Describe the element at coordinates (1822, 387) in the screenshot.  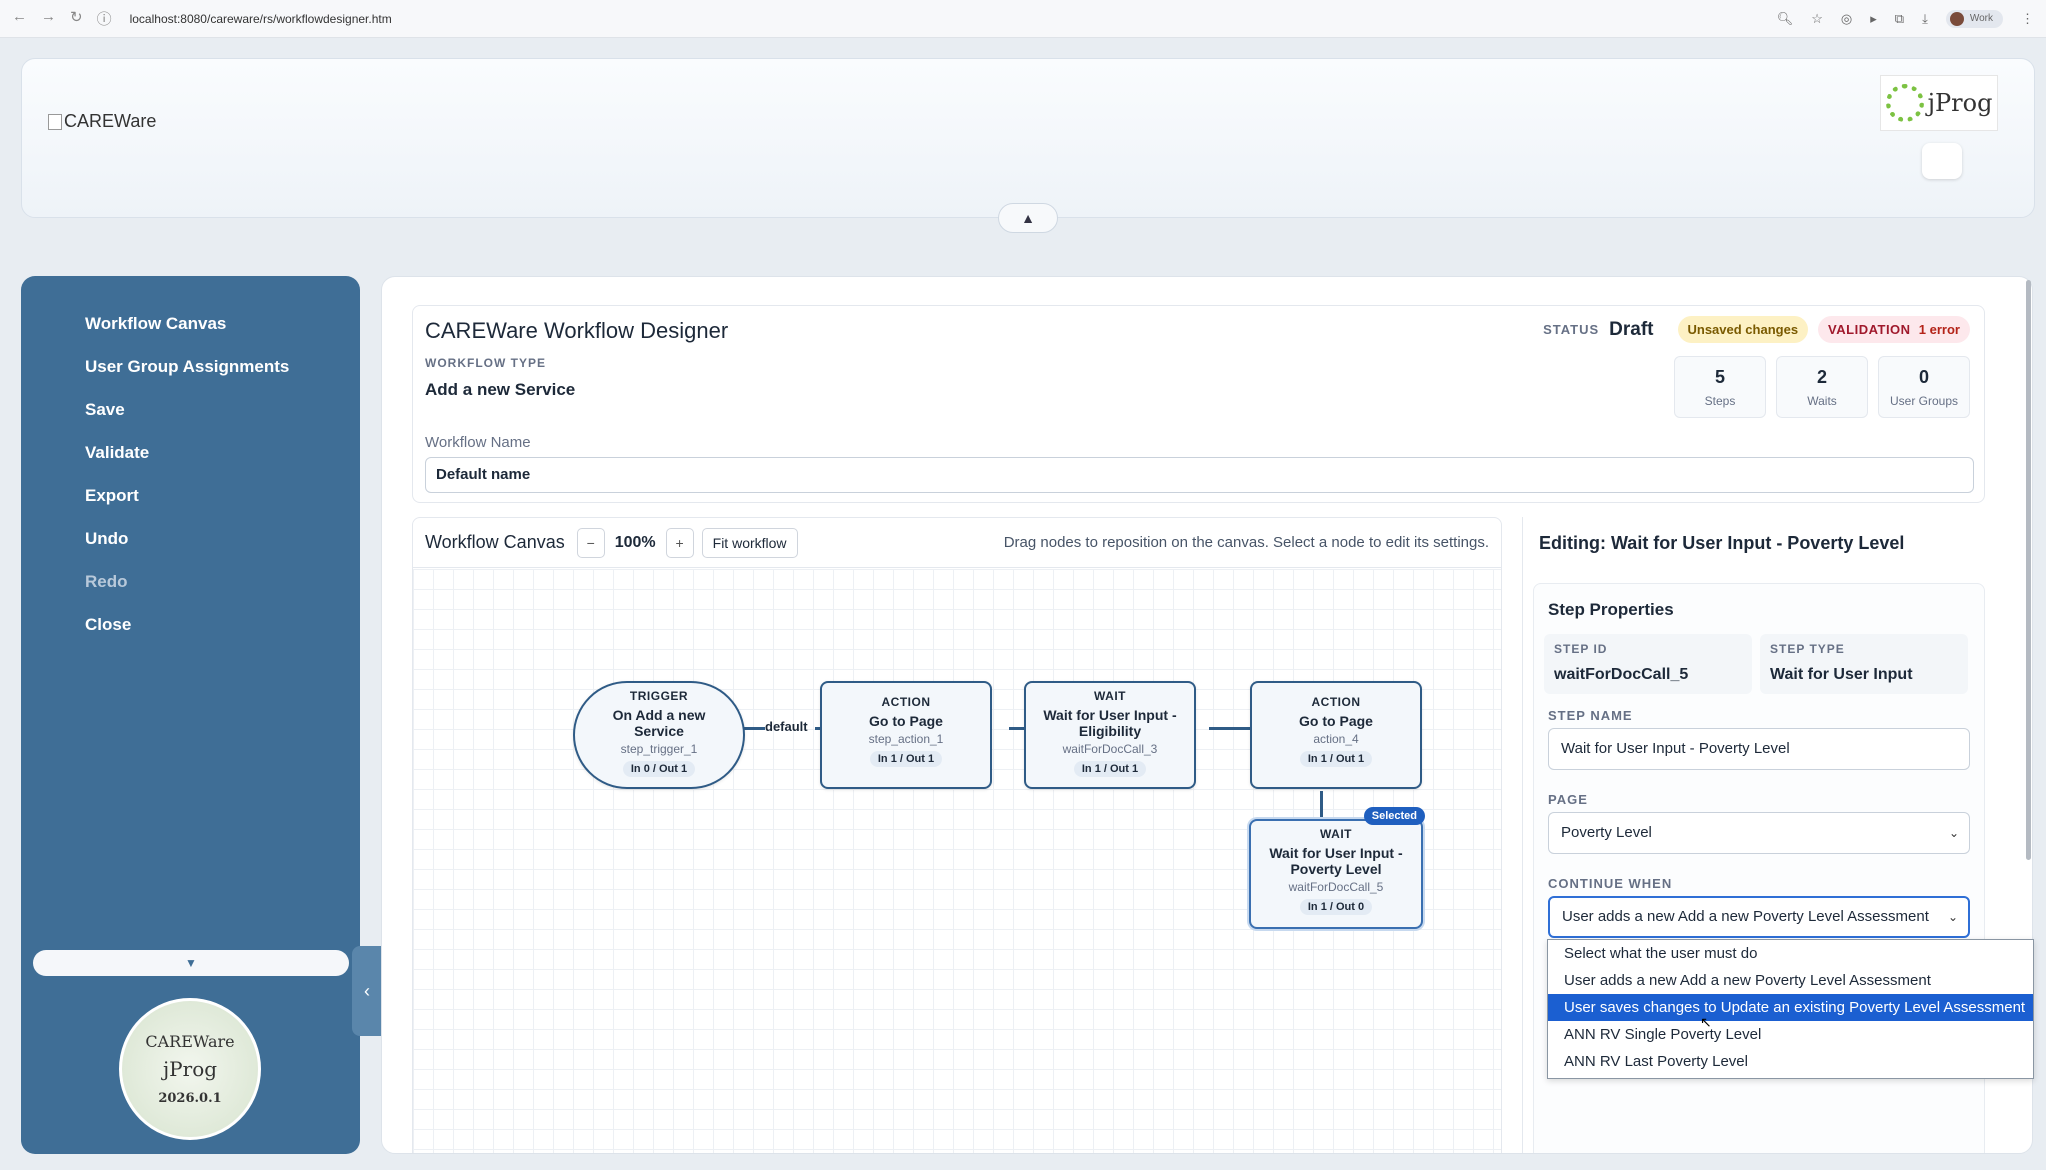
I see `stat-waits: 2 Waits` at that location.